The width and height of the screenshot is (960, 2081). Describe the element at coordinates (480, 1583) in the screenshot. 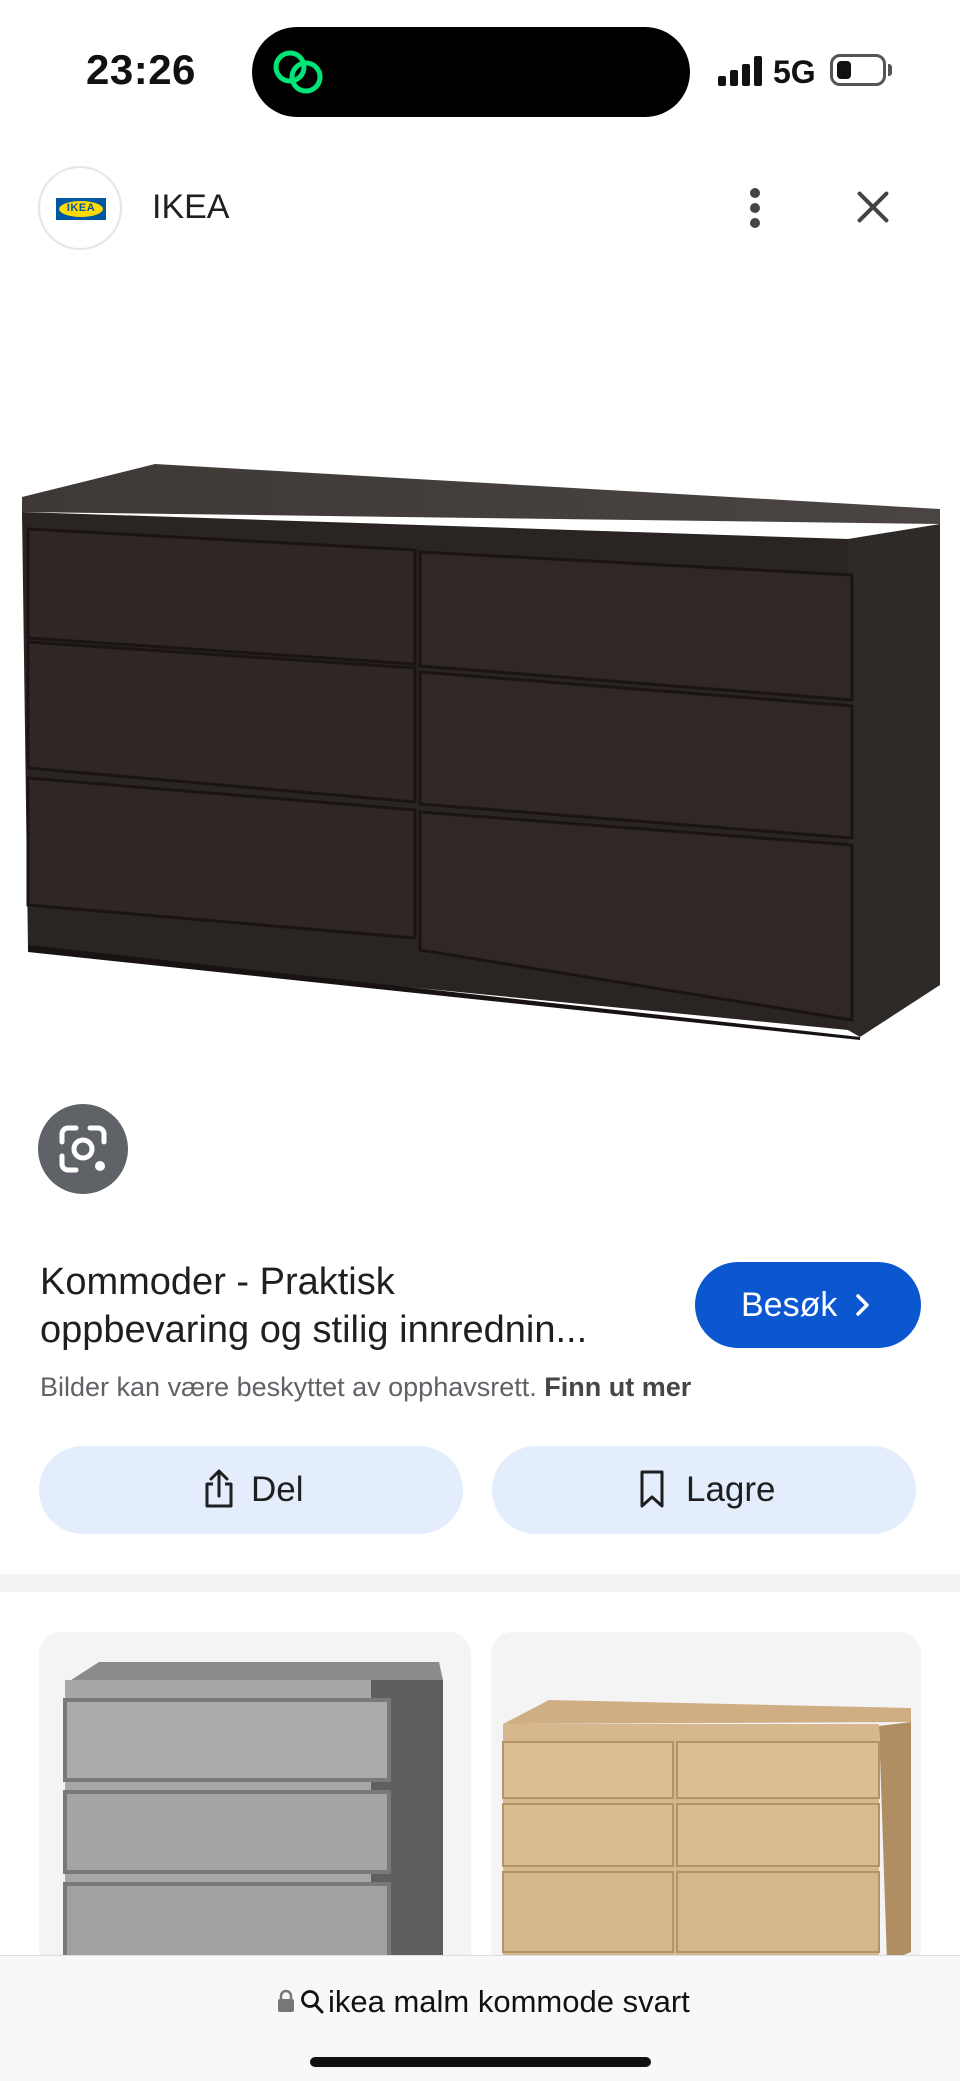

I see `section-divider` at that location.